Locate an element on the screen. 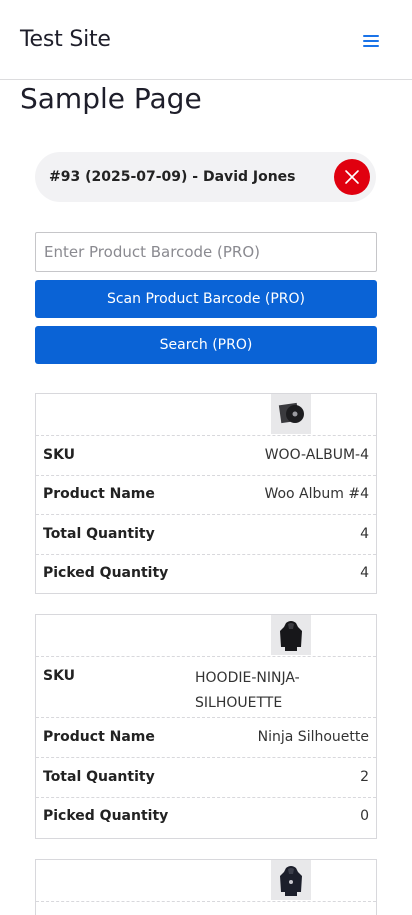  scan-barcode-button: Scan Product Barcode (PRO) is located at coordinates (206, 299).